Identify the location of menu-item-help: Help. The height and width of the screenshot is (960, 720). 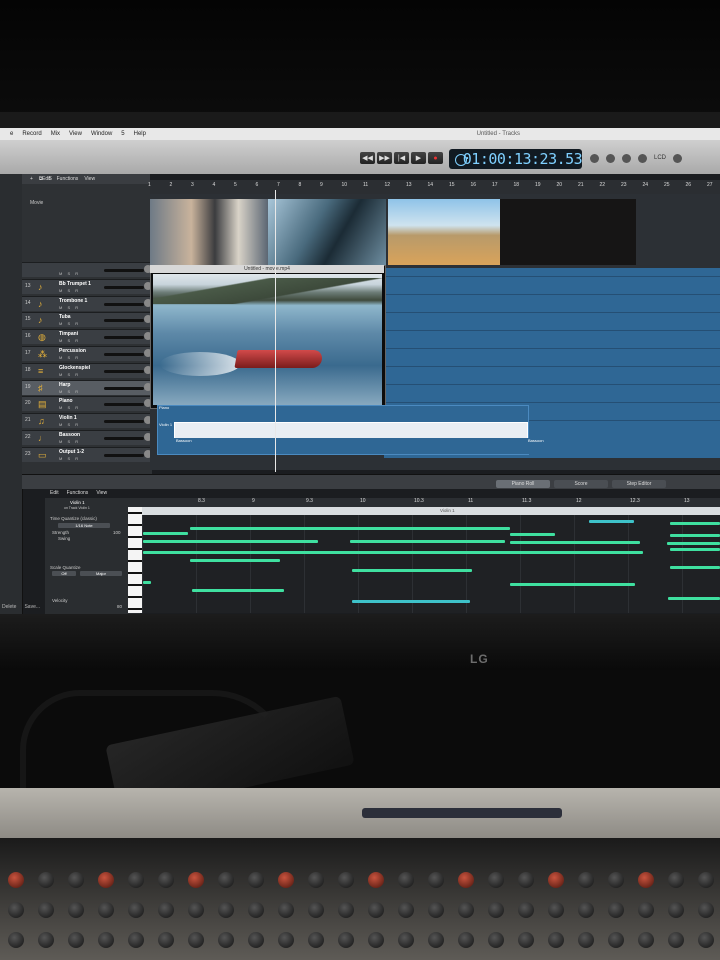
(140, 134).